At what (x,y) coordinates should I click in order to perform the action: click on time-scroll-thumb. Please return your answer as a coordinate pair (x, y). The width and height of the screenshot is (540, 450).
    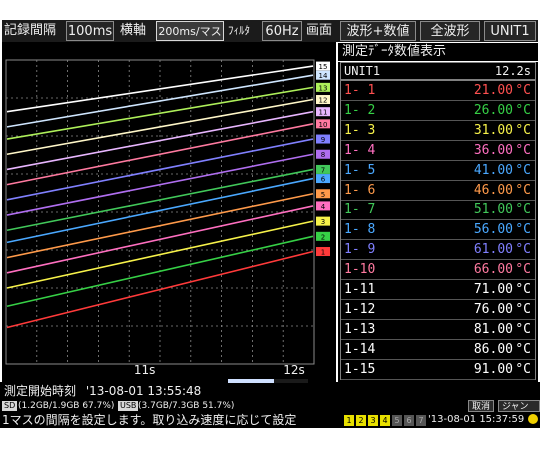
    Looking at the image, I should click on (251, 381).